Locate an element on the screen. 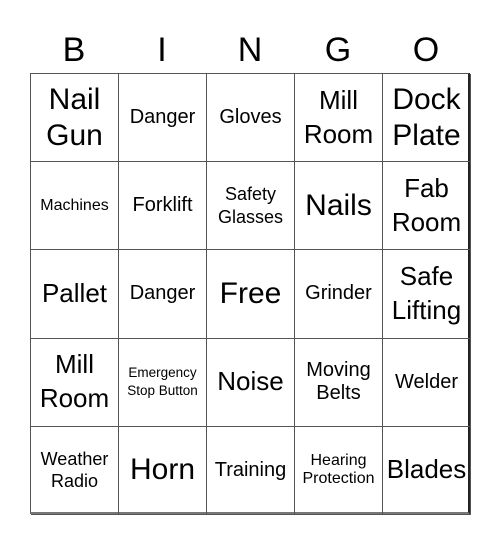  bingo-cell-label: Noise is located at coordinates (250, 381).